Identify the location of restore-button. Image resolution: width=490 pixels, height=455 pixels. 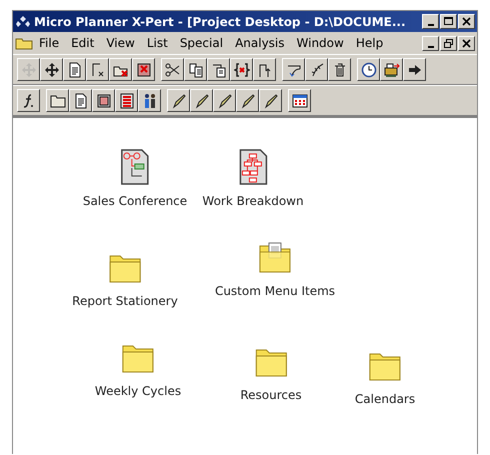
(448, 43).